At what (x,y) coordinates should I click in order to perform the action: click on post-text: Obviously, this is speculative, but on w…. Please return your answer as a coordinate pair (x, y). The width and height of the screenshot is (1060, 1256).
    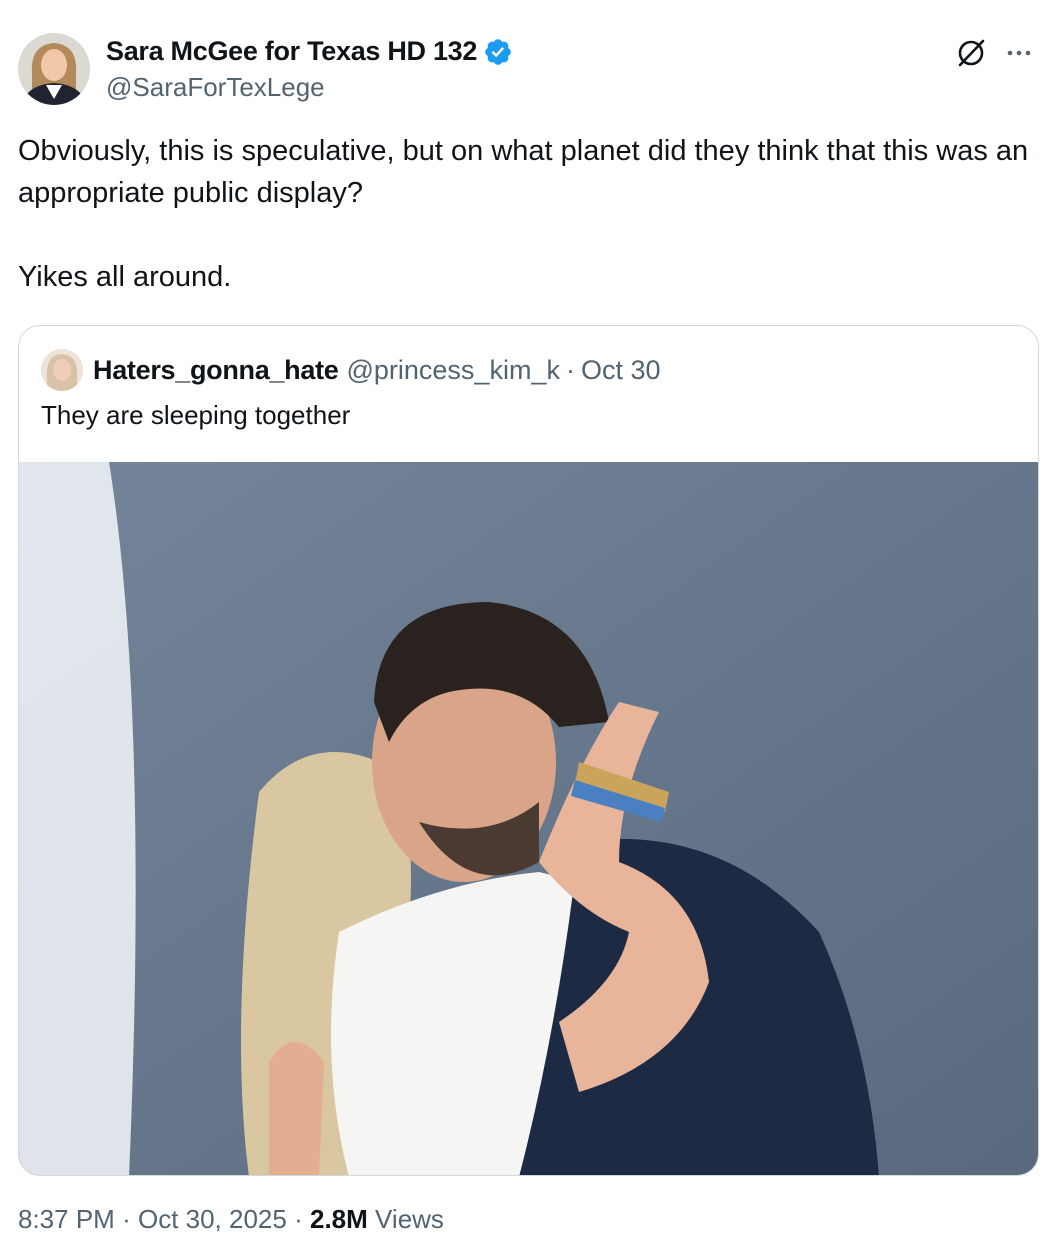
    Looking at the image, I should click on (530, 214).